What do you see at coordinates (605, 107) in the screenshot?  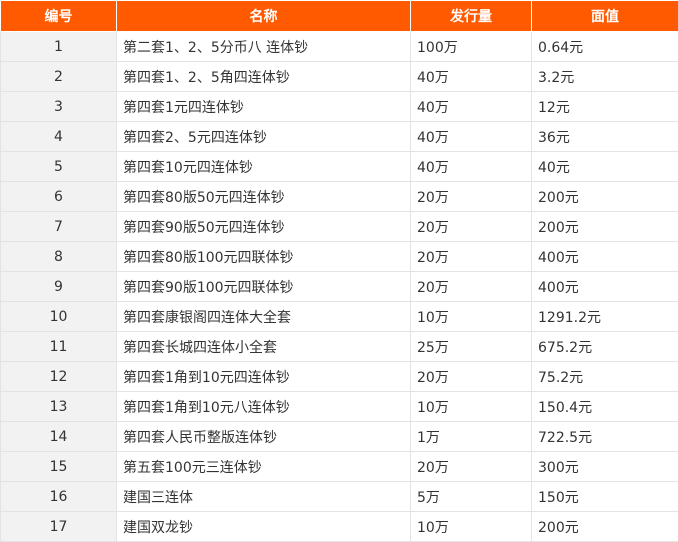 I see `cell-face-value: 12元` at bounding box center [605, 107].